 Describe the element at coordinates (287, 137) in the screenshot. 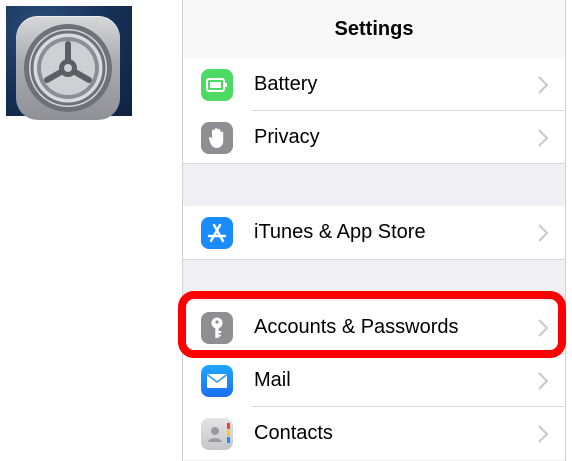

I see `row-label: Privacy` at that location.